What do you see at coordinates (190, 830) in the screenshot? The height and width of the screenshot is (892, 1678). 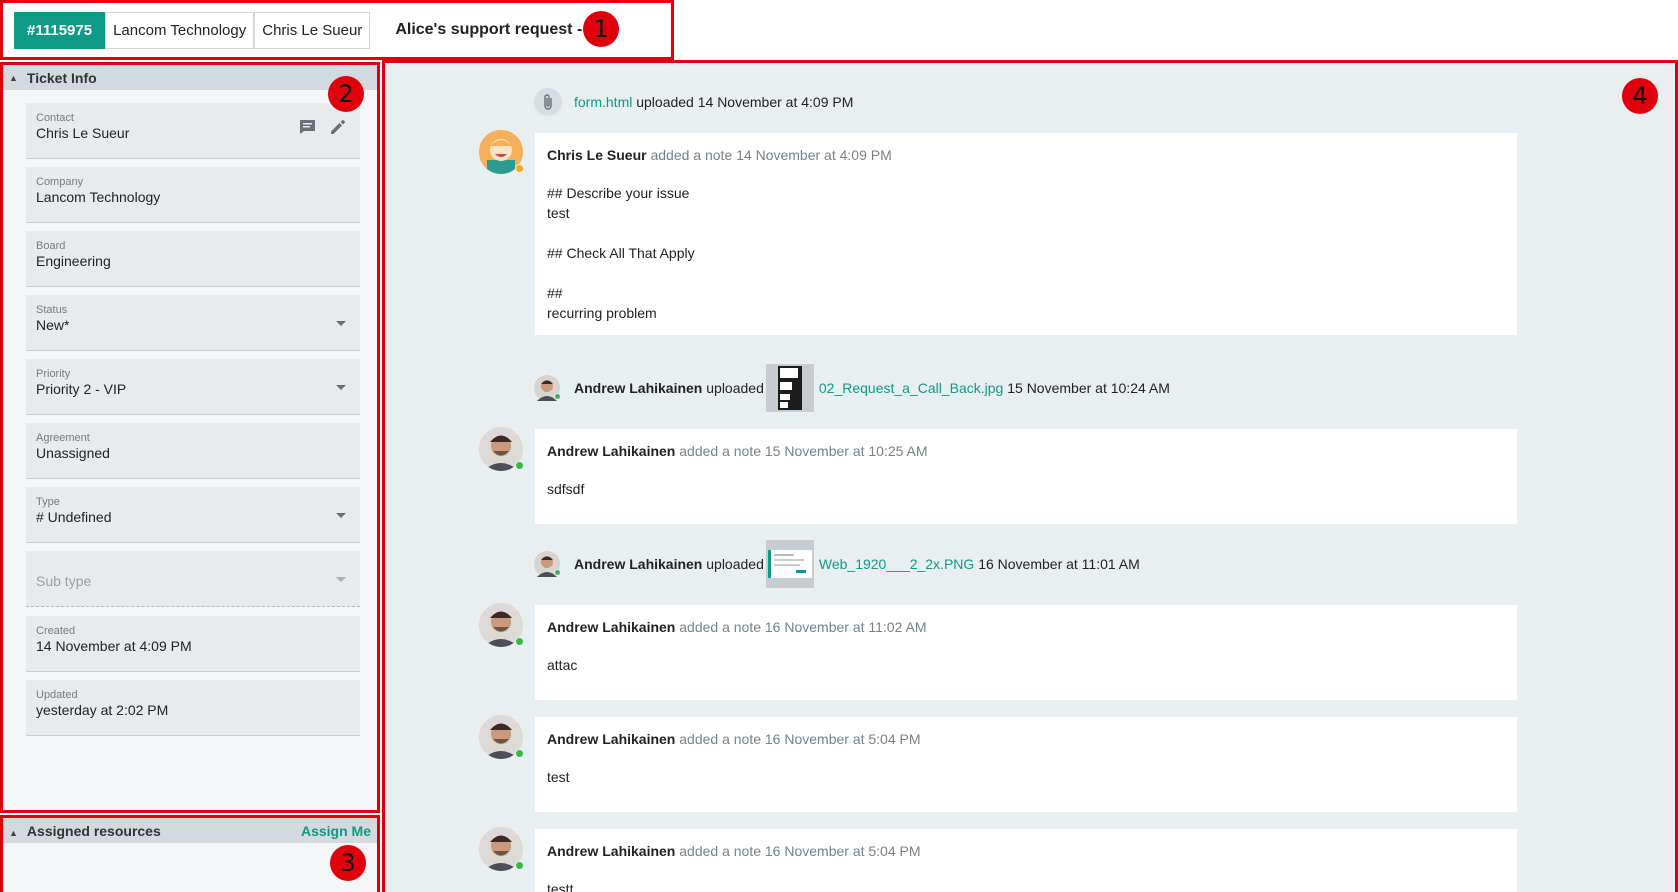 I see `assigned-resources-header: ▲ Assigned resources Assign Me` at bounding box center [190, 830].